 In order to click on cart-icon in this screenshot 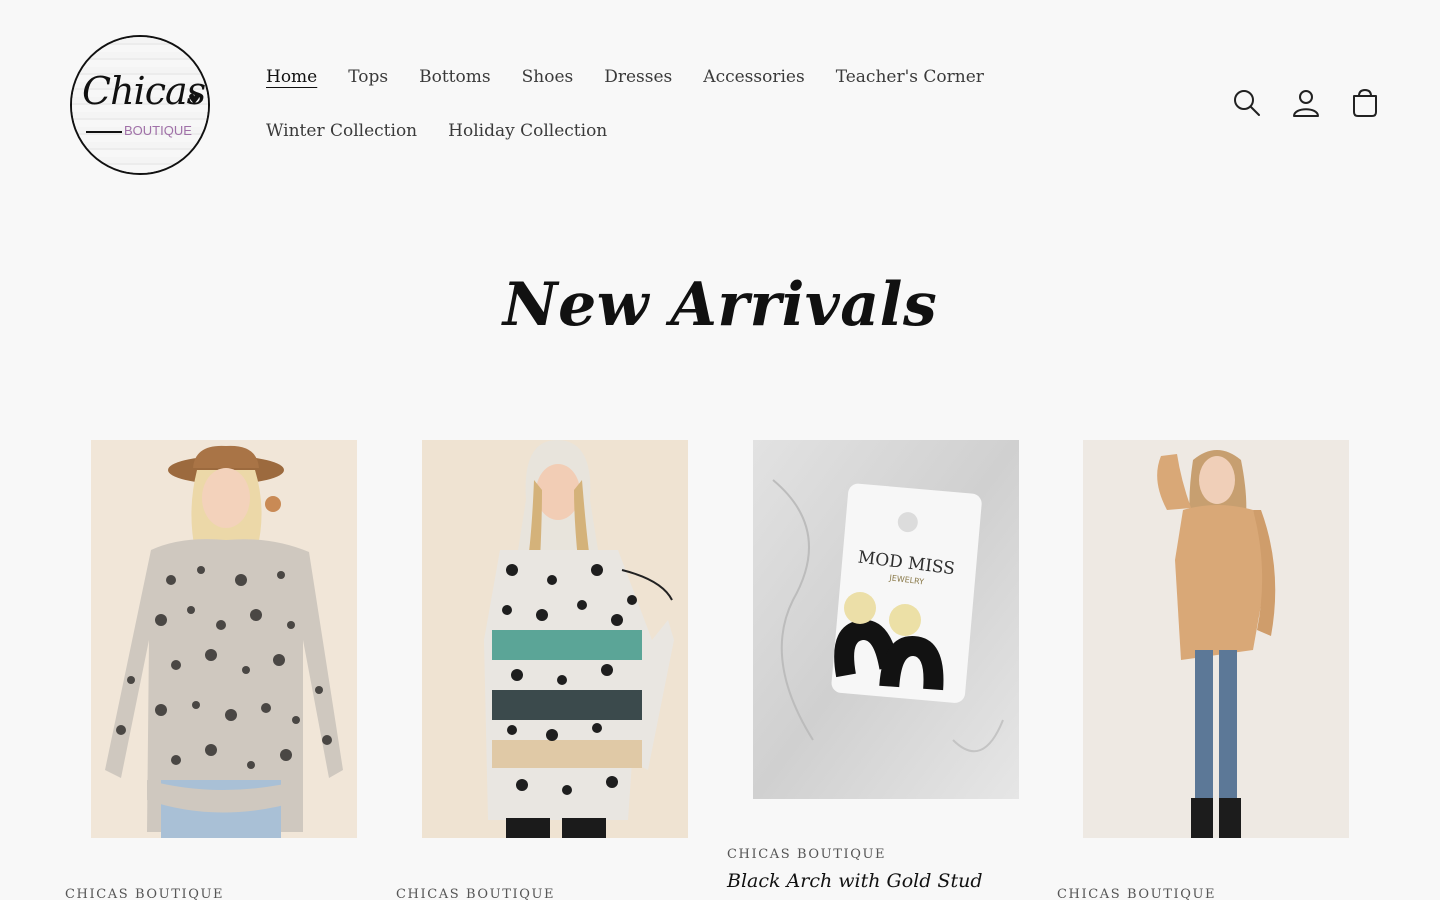, I will do `click(1365, 103)`.